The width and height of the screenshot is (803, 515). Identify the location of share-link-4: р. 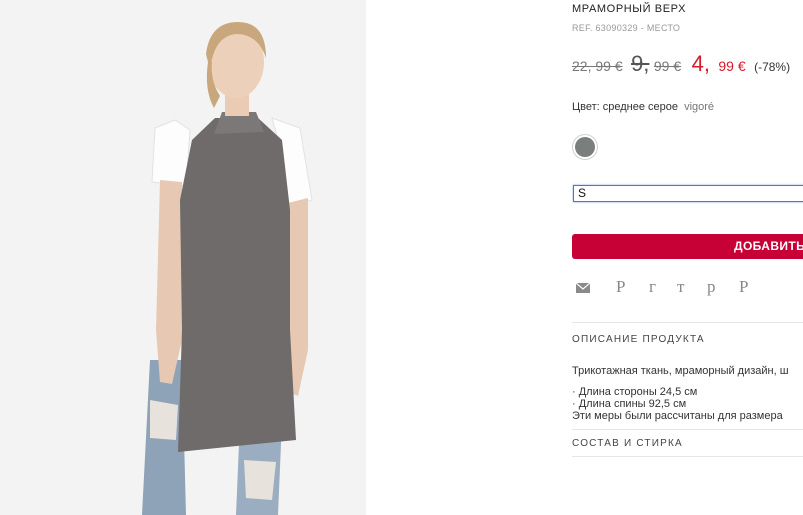
(711, 287).